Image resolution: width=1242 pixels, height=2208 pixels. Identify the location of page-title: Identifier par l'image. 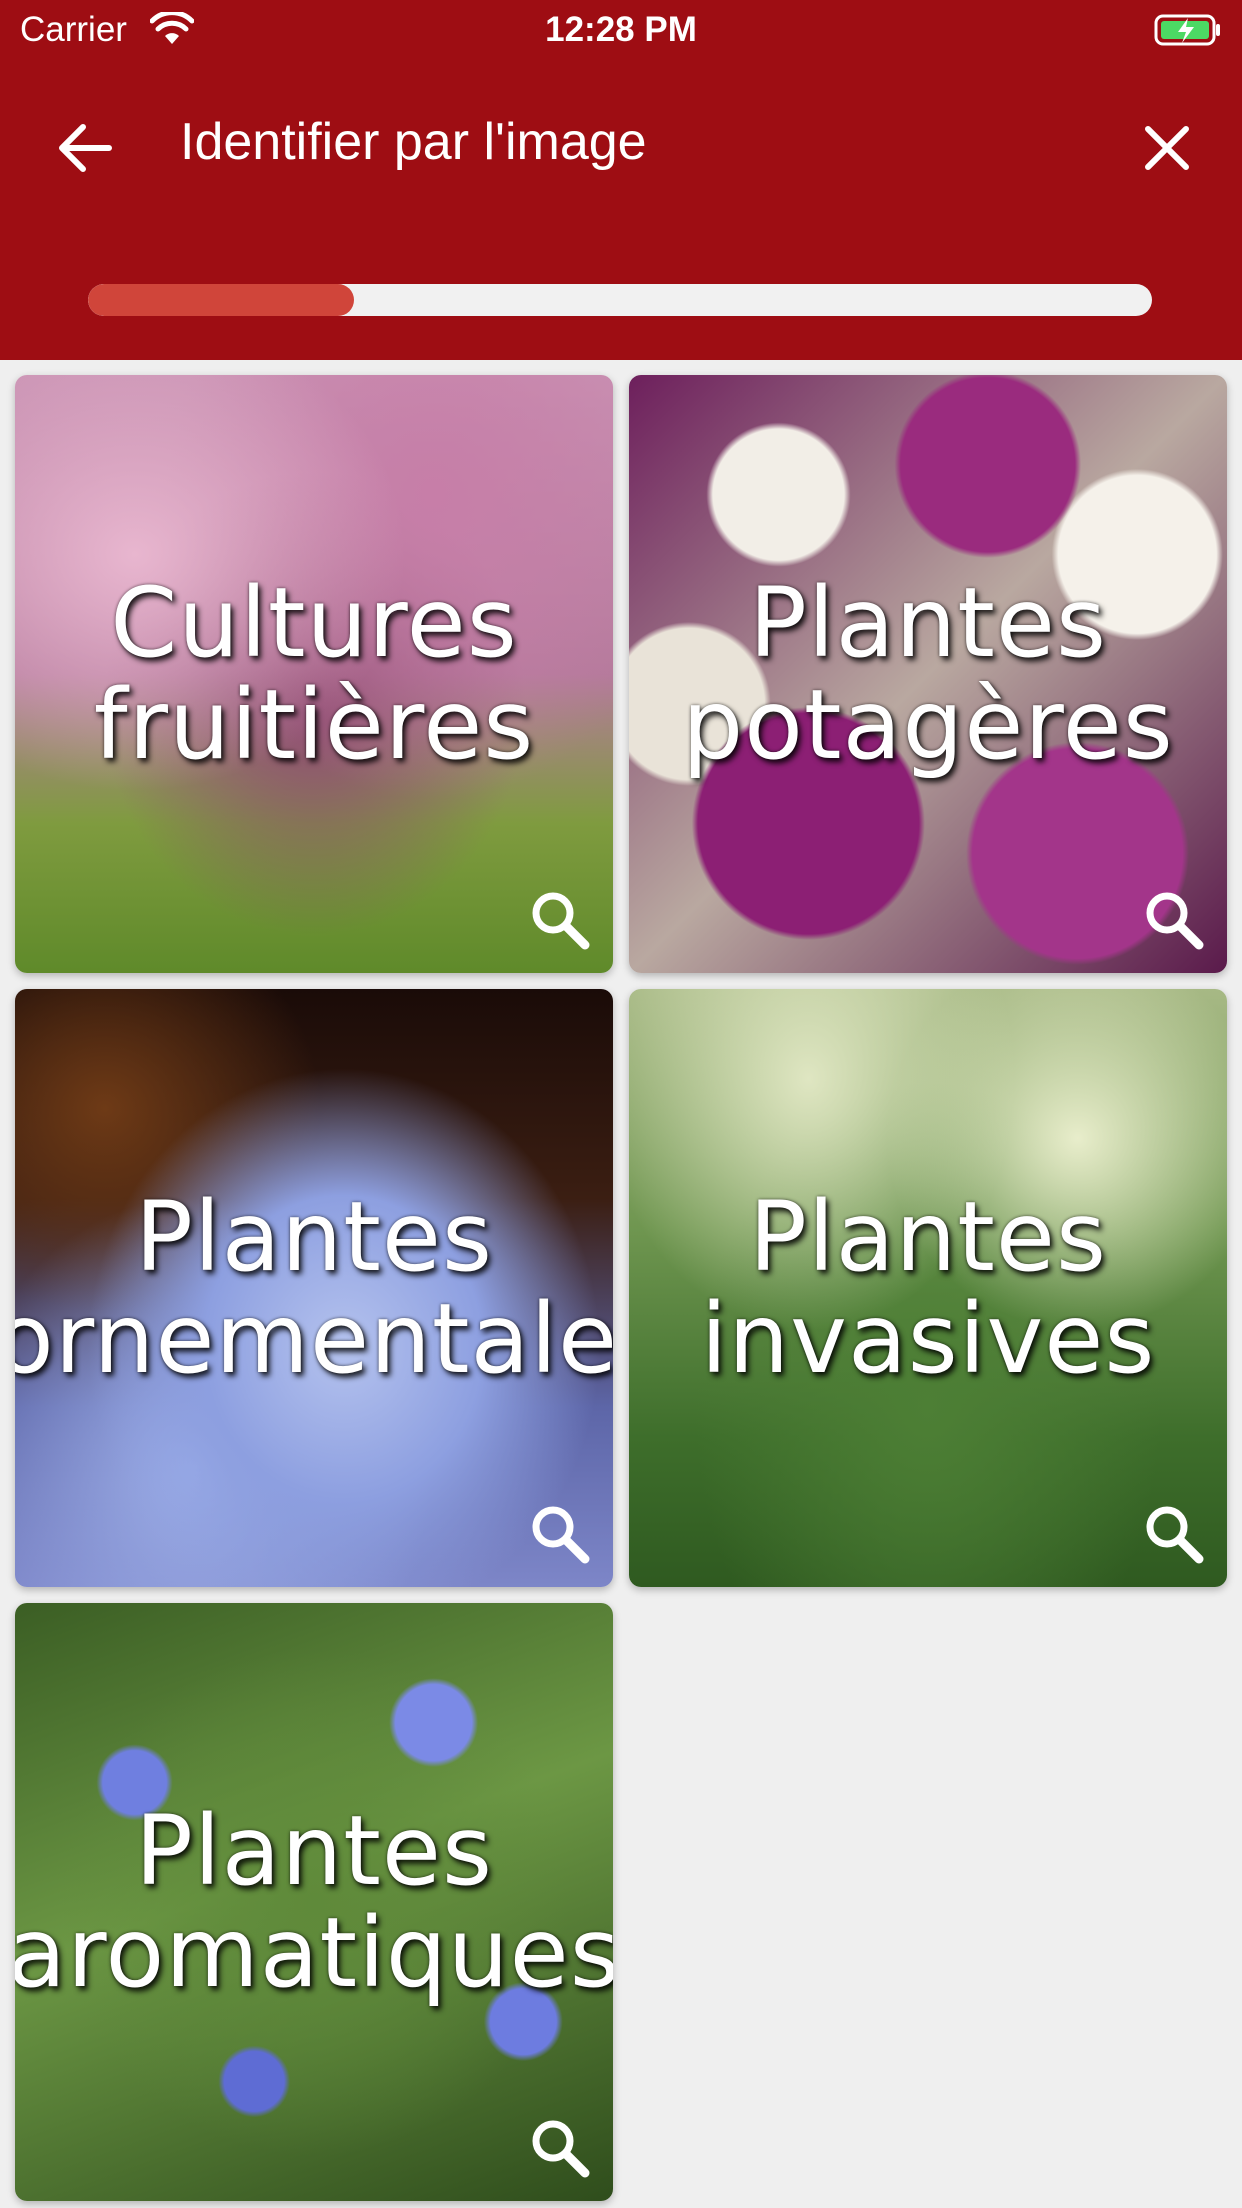
(413, 142).